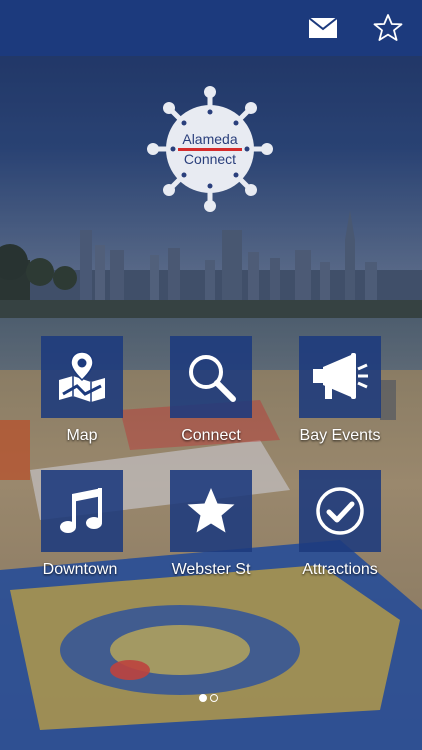 This screenshot has width=422, height=750. I want to click on check-circle-icon, so click(340, 511).